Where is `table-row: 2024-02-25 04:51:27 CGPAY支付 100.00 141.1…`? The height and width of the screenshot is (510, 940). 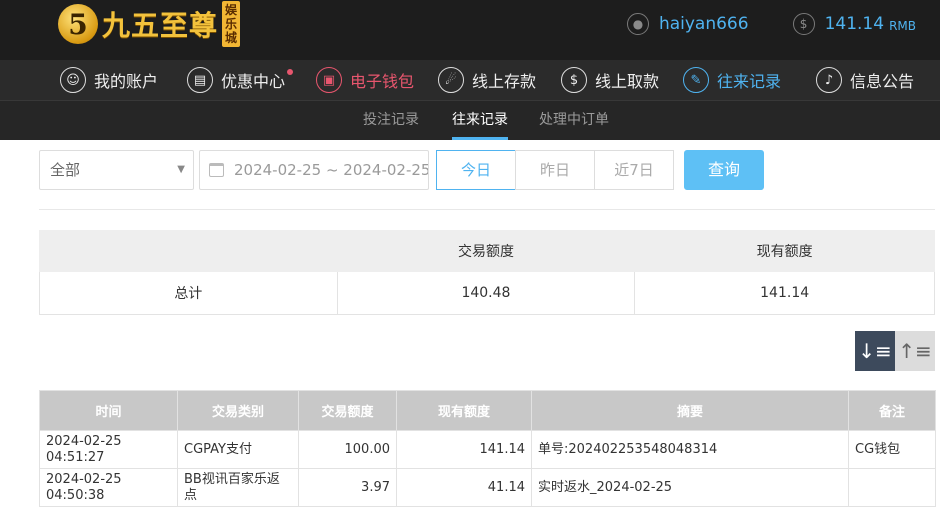
table-row: 2024-02-25 04:51:27 CGPAY支付 100.00 141.1… is located at coordinates (487, 449).